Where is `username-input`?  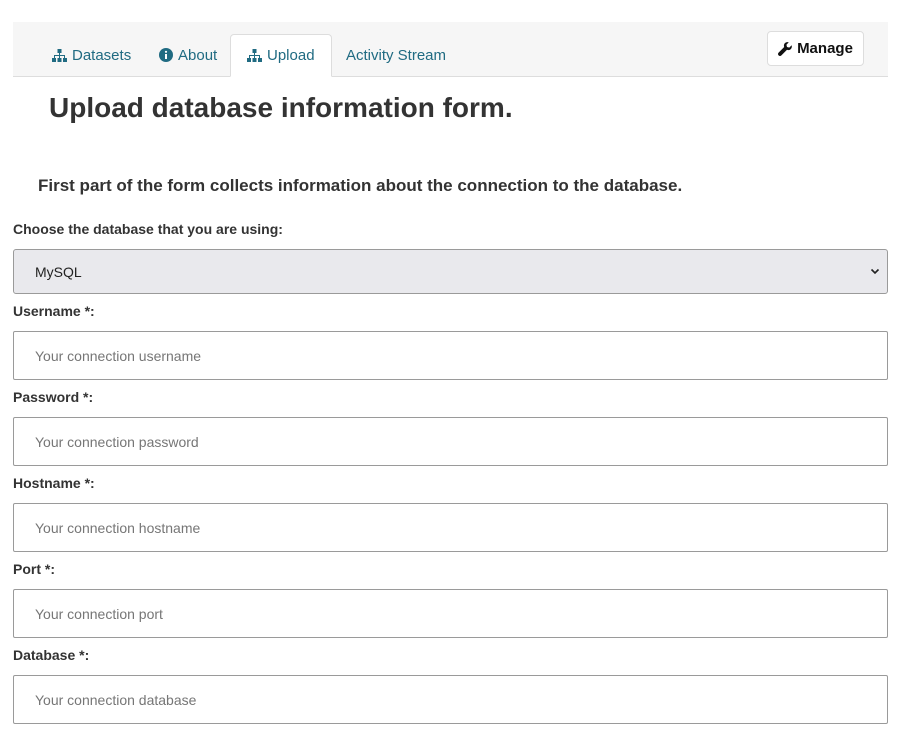 username-input is located at coordinates (450, 355).